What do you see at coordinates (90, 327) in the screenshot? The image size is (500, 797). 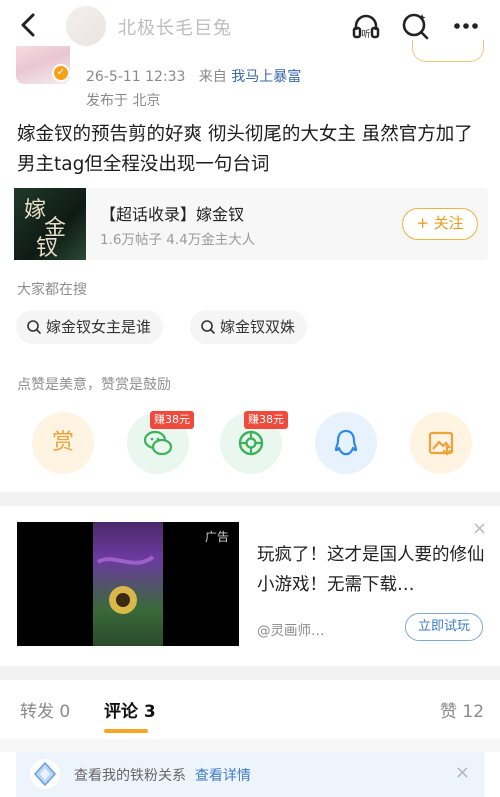 I see `search-chip: 嫁金钗女主是谁` at bounding box center [90, 327].